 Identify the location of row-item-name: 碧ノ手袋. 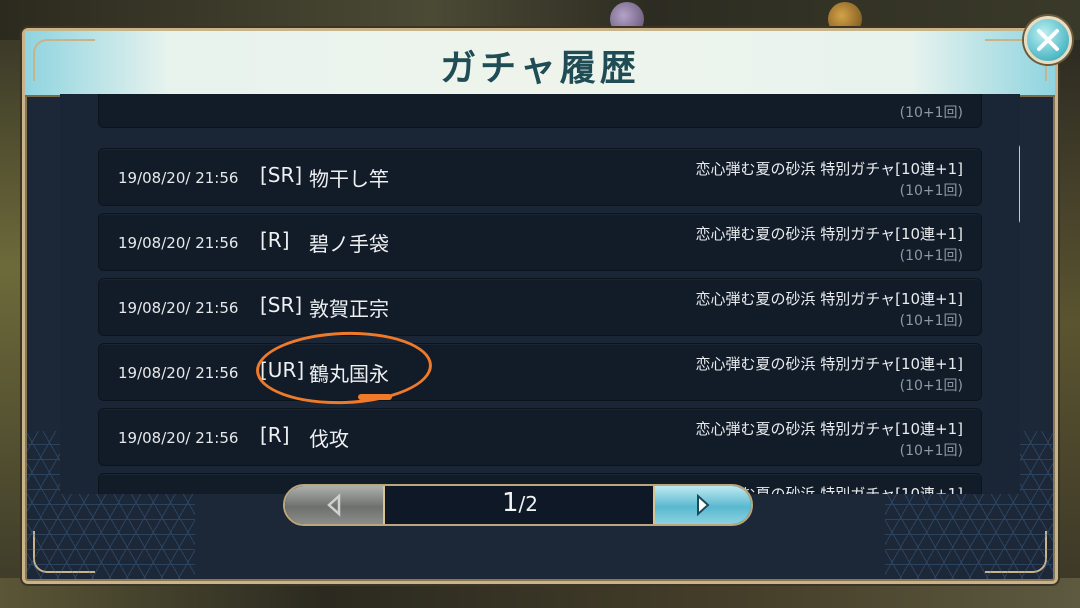
(349, 244).